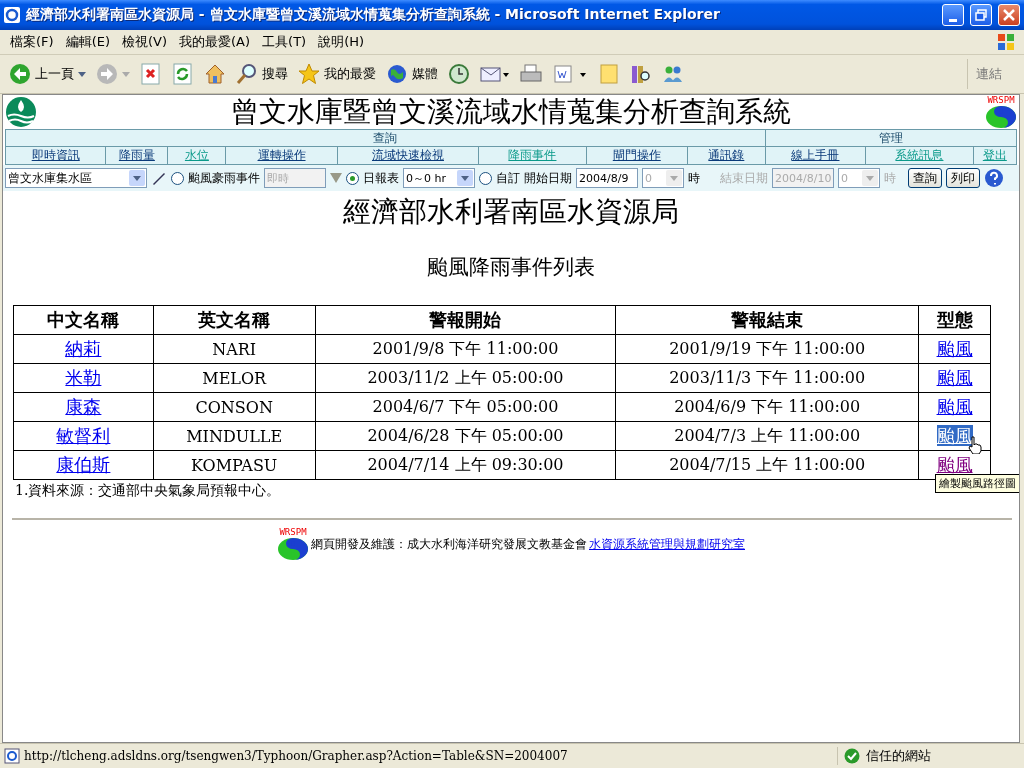 The height and width of the screenshot is (768, 1024). What do you see at coordinates (87, 42) in the screenshot?
I see `menu-item: 編輯(E)` at bounding box center [87, 42].